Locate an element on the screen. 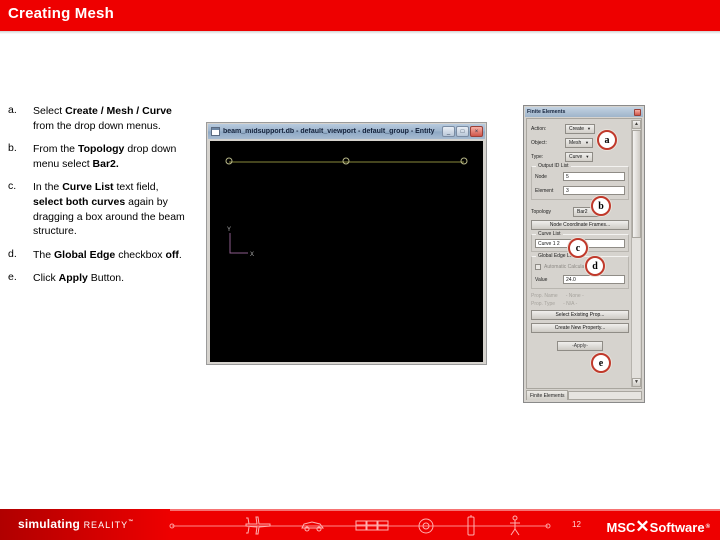  apply-button: -Apply- is located at coordinates (580, 346).